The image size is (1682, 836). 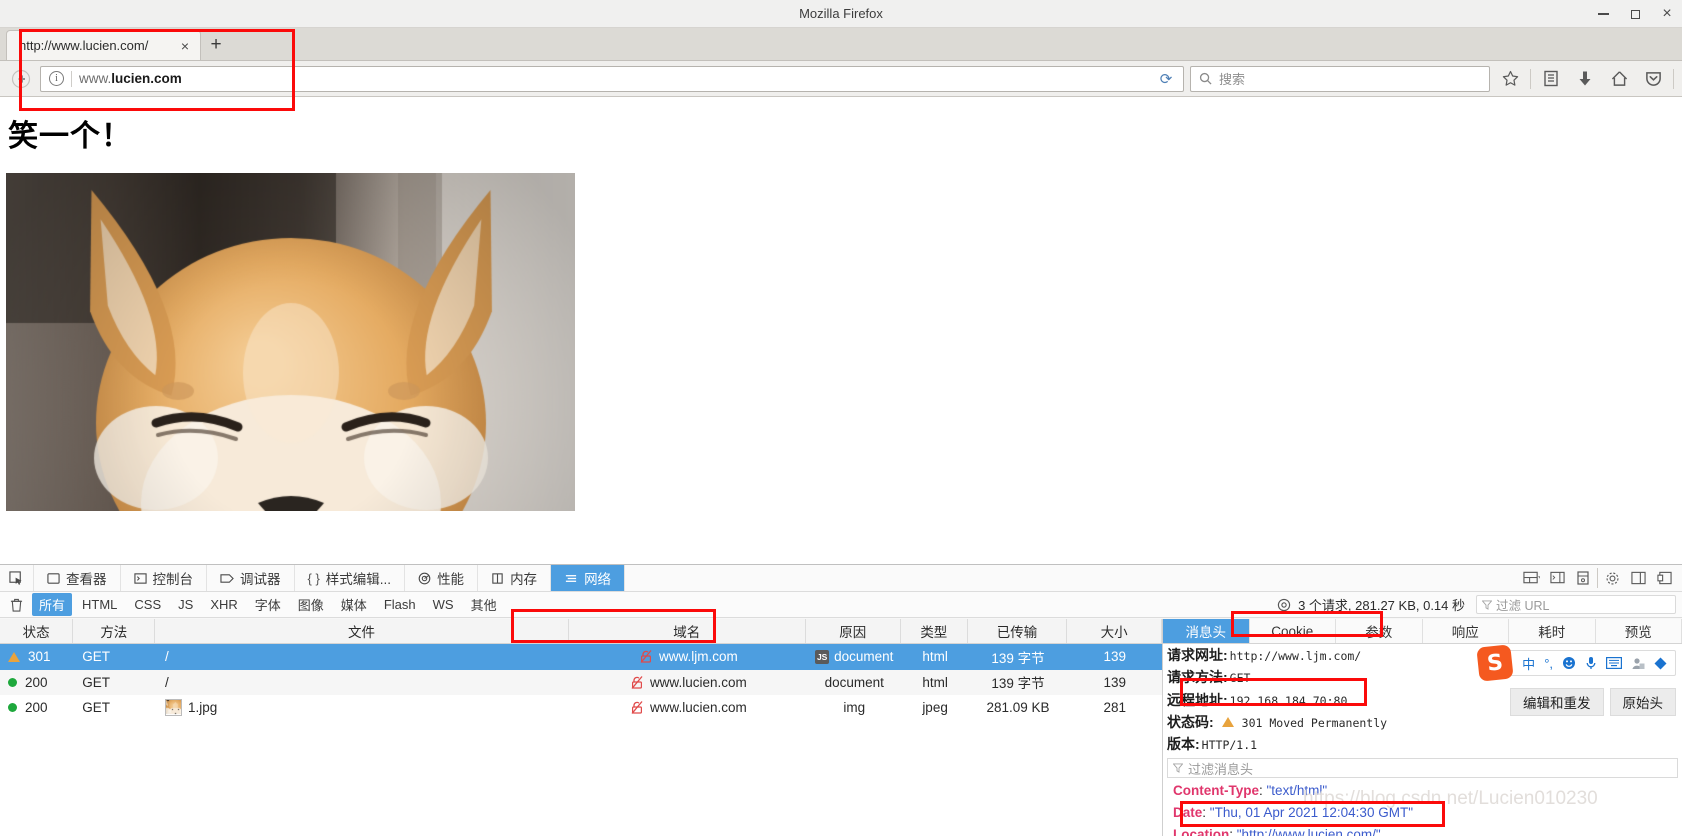 I want to click on column-header-transferred: 已传输, so click(x=1018, y=631).